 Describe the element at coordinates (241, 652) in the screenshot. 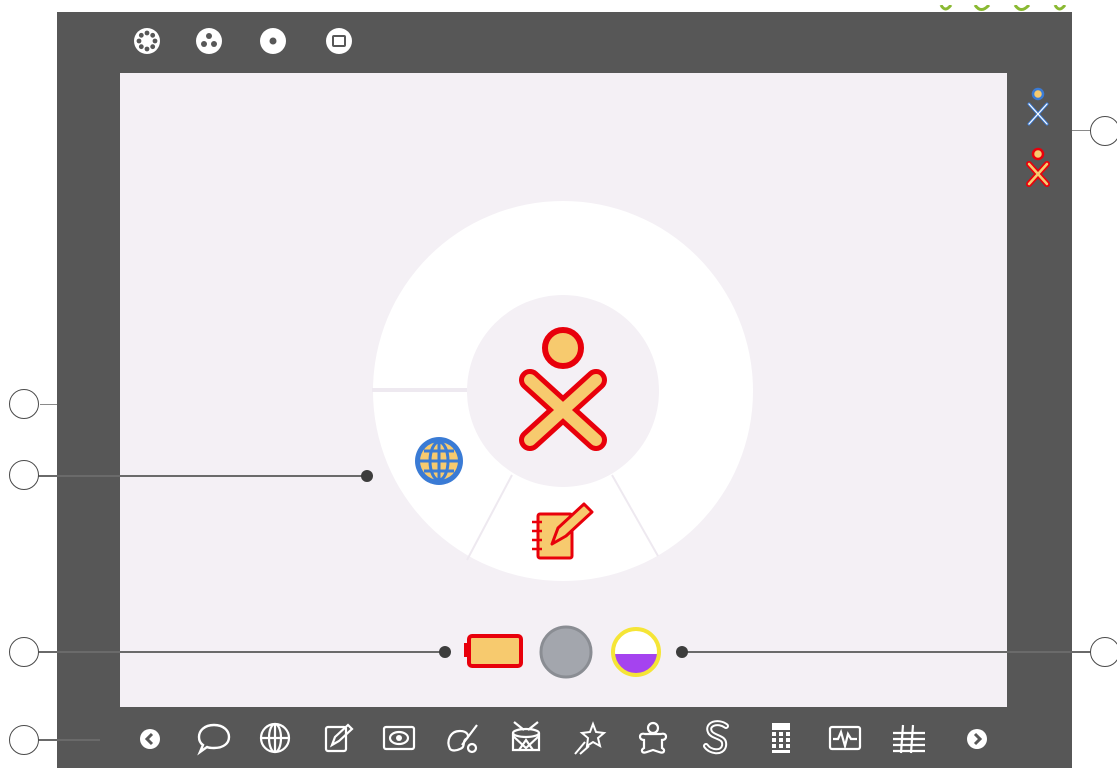

I see `callout-line-devices` at that location.